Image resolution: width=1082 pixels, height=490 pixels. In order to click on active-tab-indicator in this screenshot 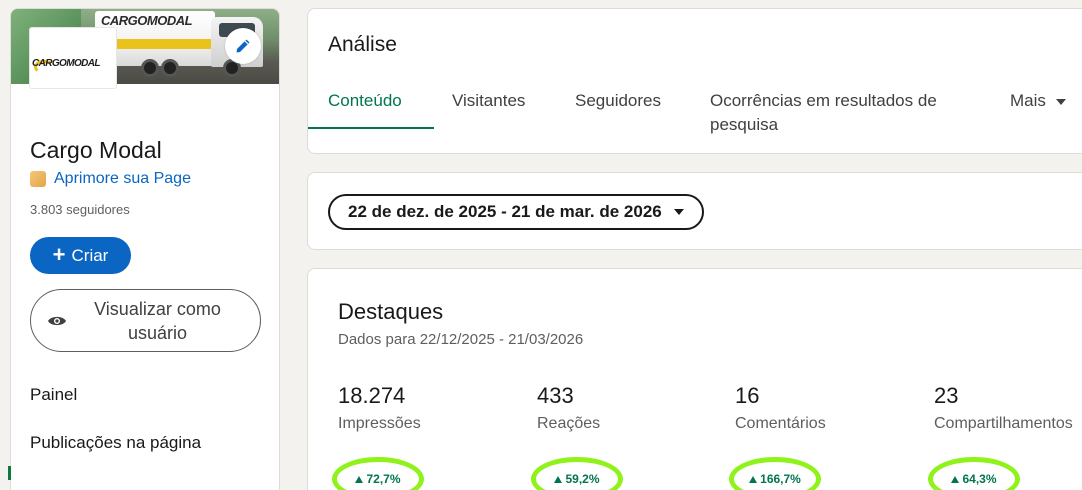, I will do `click(371, 128)`.